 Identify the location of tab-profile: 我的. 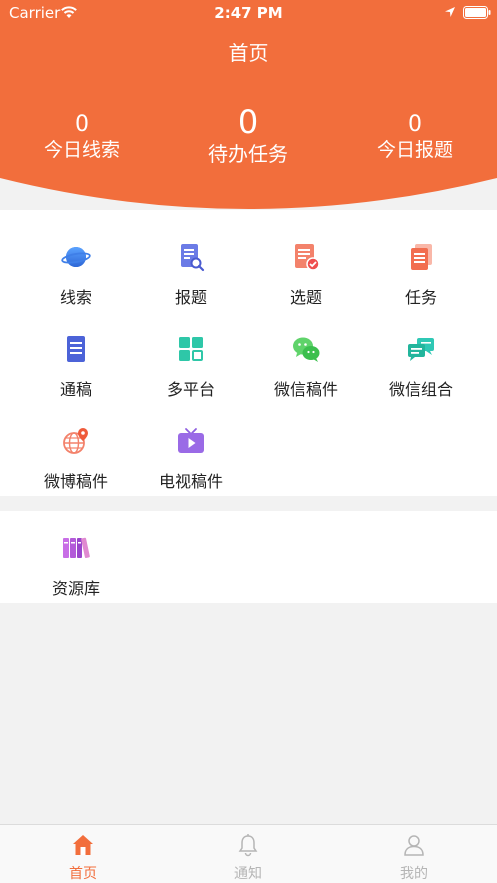
(414, 854).